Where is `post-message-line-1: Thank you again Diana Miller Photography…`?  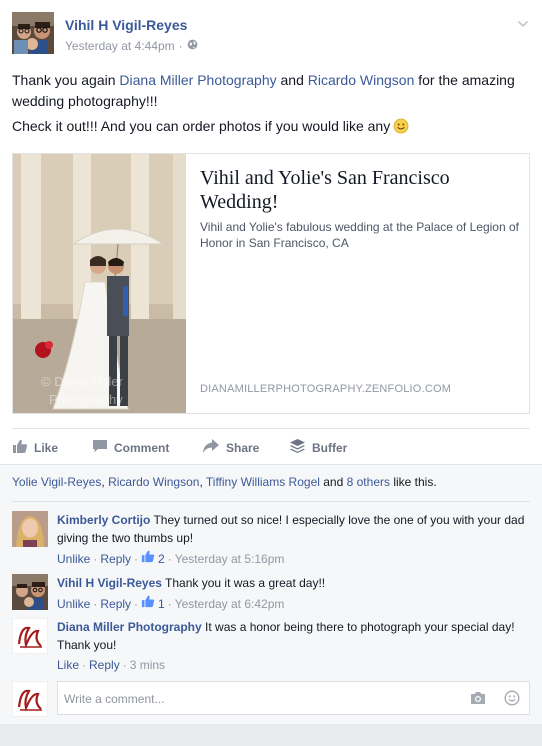
post-message-line-1: Thank you again Diana Miller Photography… is located at coordinates (270, 91).